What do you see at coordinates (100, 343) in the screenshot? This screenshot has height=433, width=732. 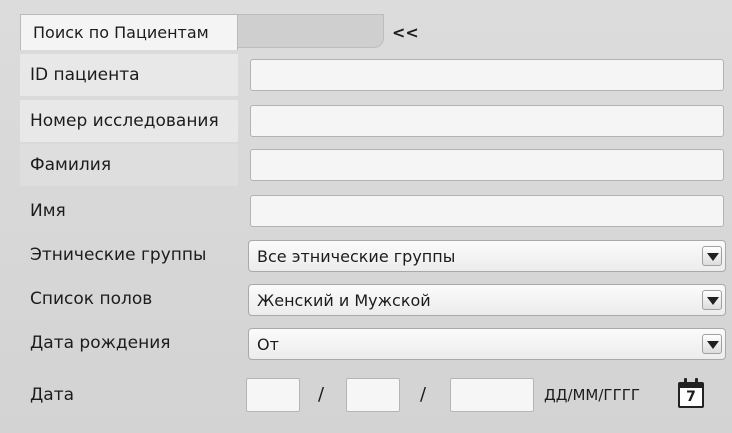 I see `birth-date-label: Дата рождения` at bounding box center [100, 343].